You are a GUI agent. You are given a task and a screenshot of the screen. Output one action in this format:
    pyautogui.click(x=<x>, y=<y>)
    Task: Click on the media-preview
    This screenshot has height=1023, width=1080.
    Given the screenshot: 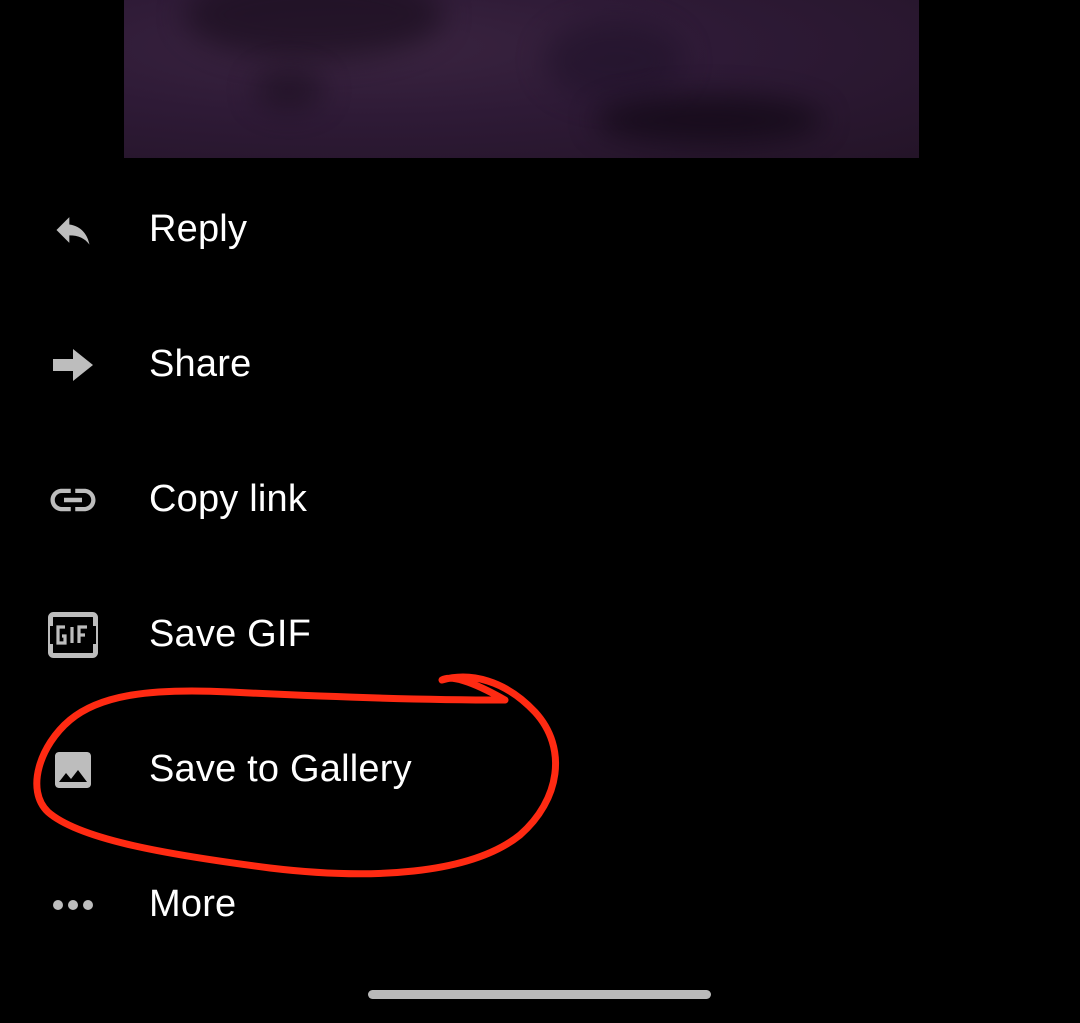 What is the action you would take?
    pyautogui.click(x=521, y=79)
    